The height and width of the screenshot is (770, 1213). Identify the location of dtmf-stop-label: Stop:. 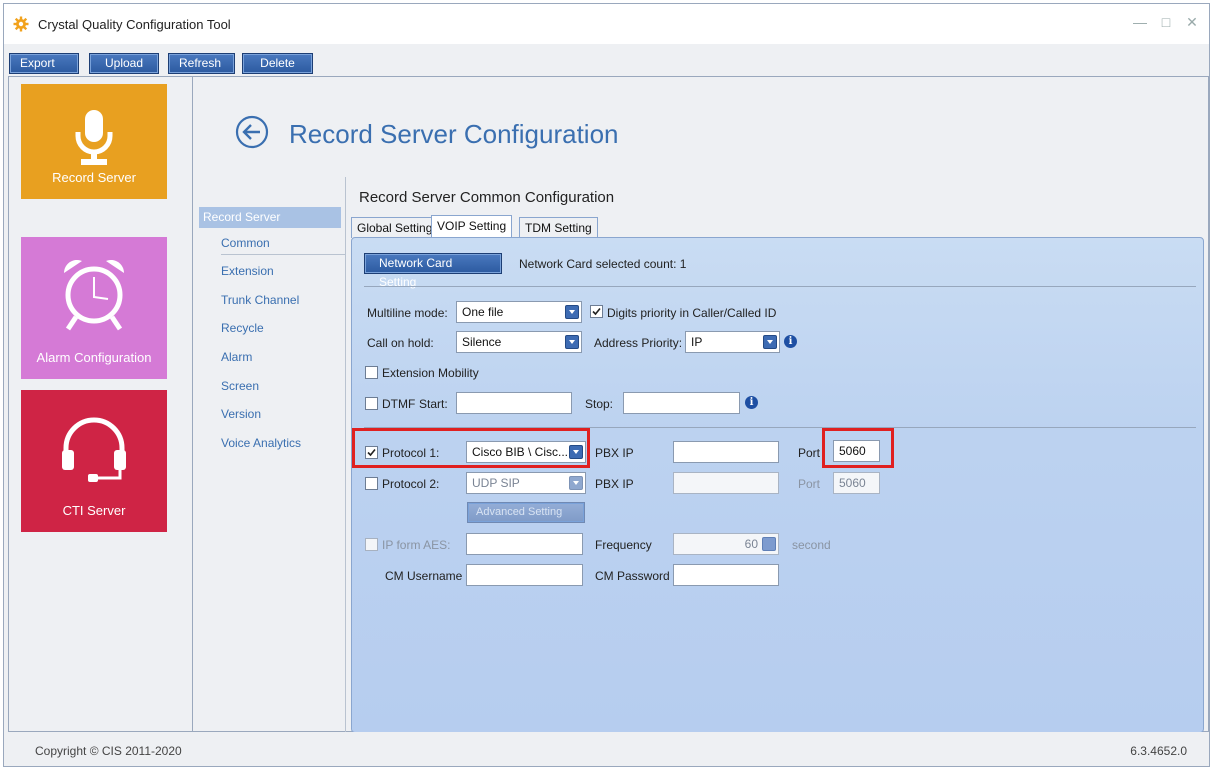
(599, 404).